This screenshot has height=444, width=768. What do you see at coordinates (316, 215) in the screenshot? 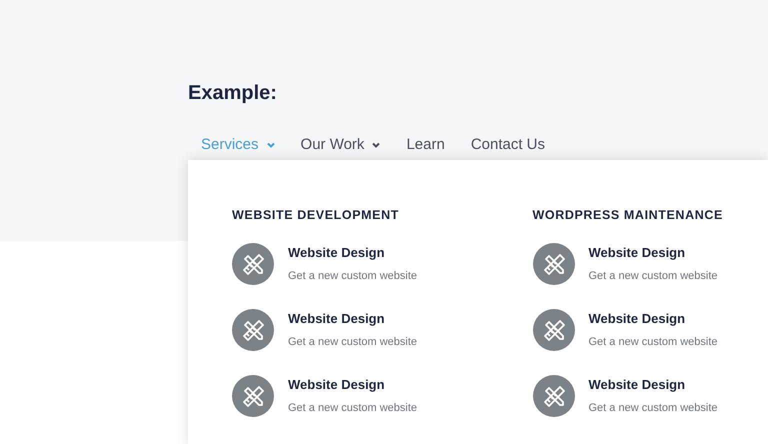
I see `column-heading: WEBSITE DEVELOPMENT` at bounding box center [316, 215].